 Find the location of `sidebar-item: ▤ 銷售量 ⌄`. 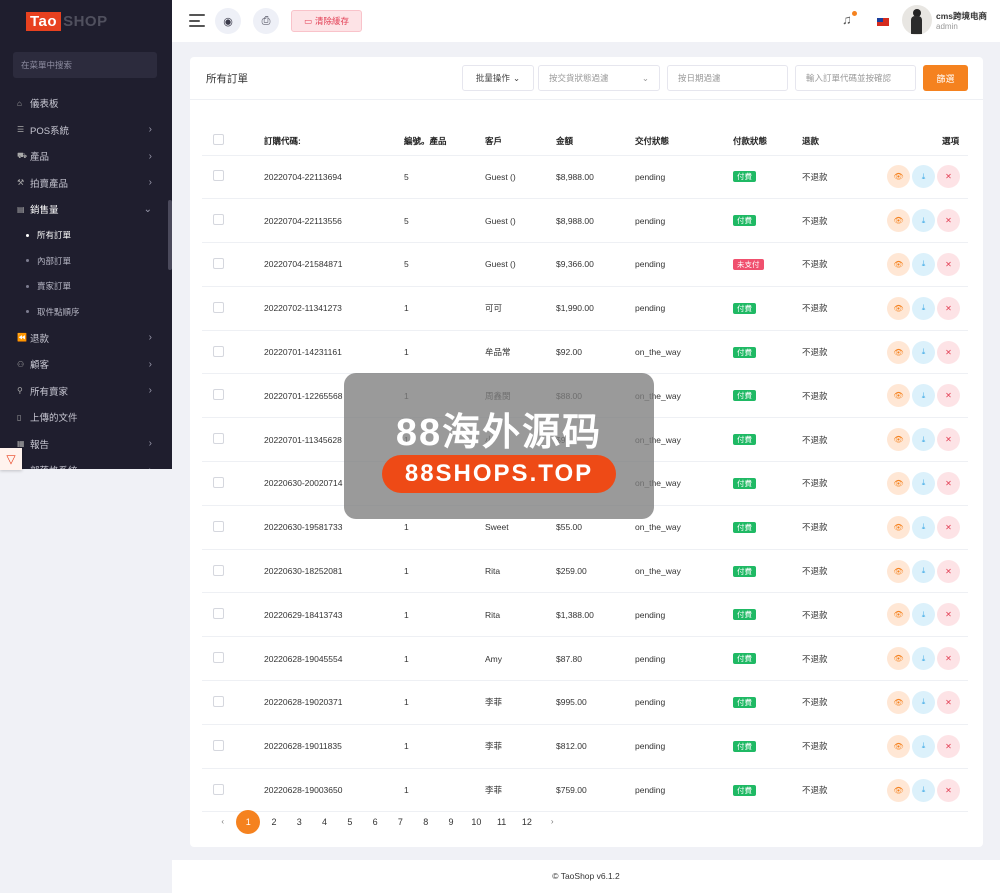

sidebar-item: ▤ 銷售量 ⌄ is located at coordinates (86, 209).